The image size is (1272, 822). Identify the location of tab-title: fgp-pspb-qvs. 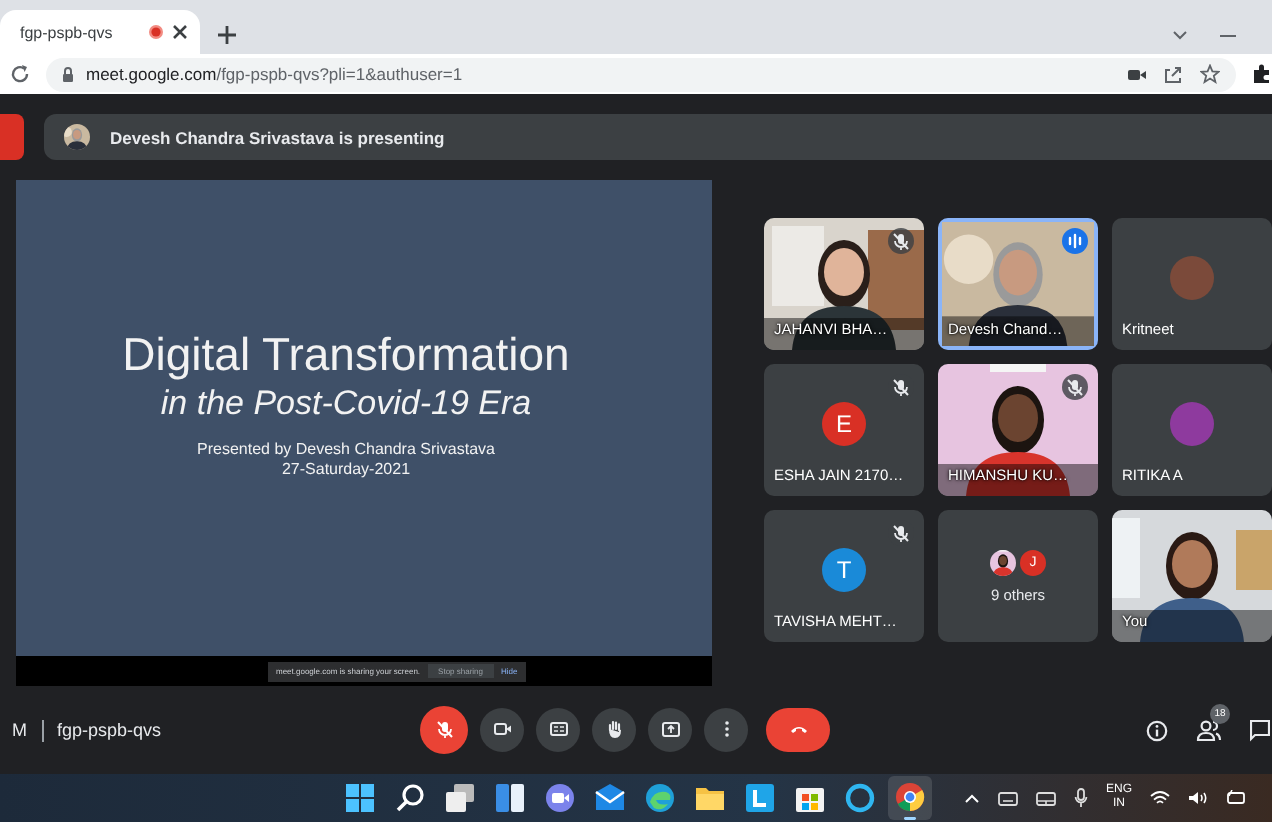
(67, 32).